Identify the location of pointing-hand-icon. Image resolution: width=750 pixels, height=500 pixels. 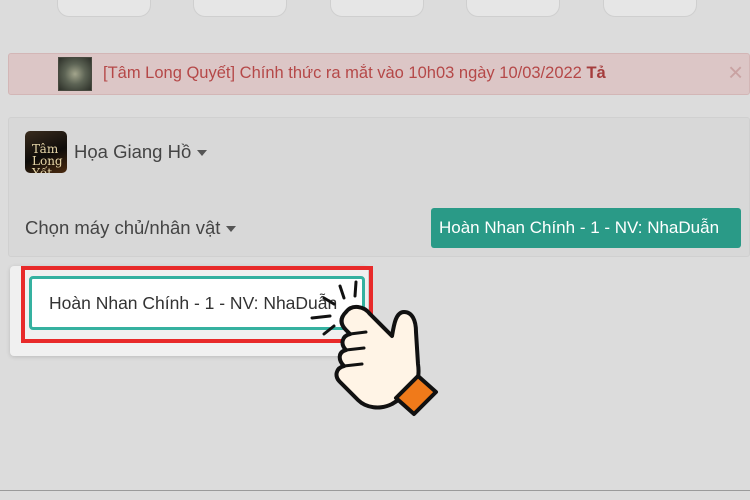
(374, 348).